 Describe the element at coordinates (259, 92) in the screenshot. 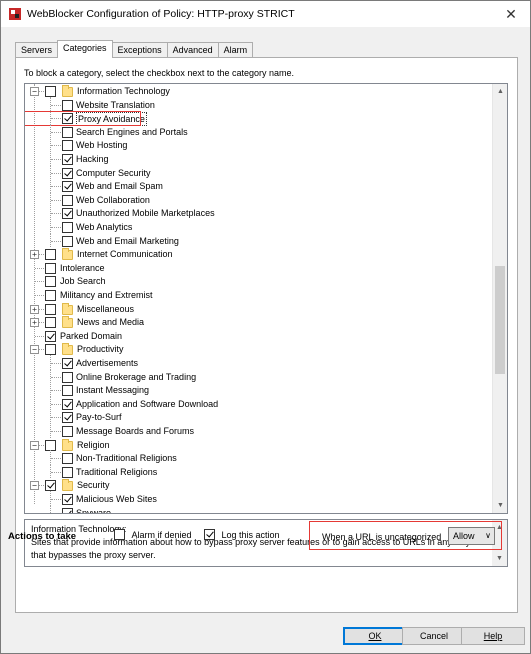

I see `tree-row: − Information Technology` at that location.